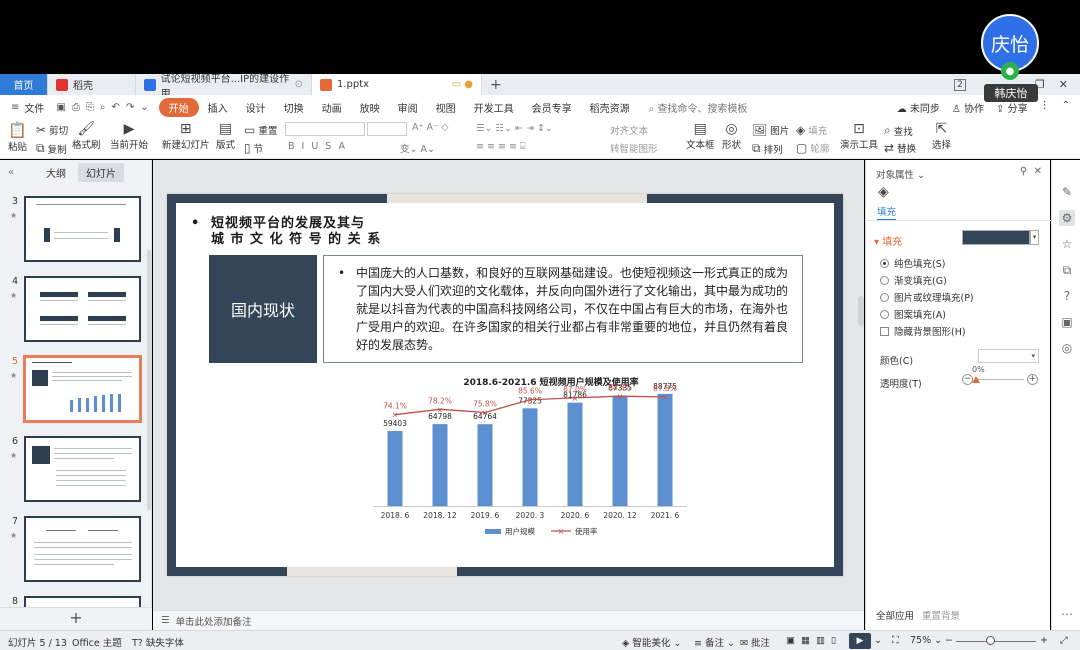 This screenshot has height=650, width=1080. I want to click on collapse-ribbon-icon: ⌃, so click(1066, 107).